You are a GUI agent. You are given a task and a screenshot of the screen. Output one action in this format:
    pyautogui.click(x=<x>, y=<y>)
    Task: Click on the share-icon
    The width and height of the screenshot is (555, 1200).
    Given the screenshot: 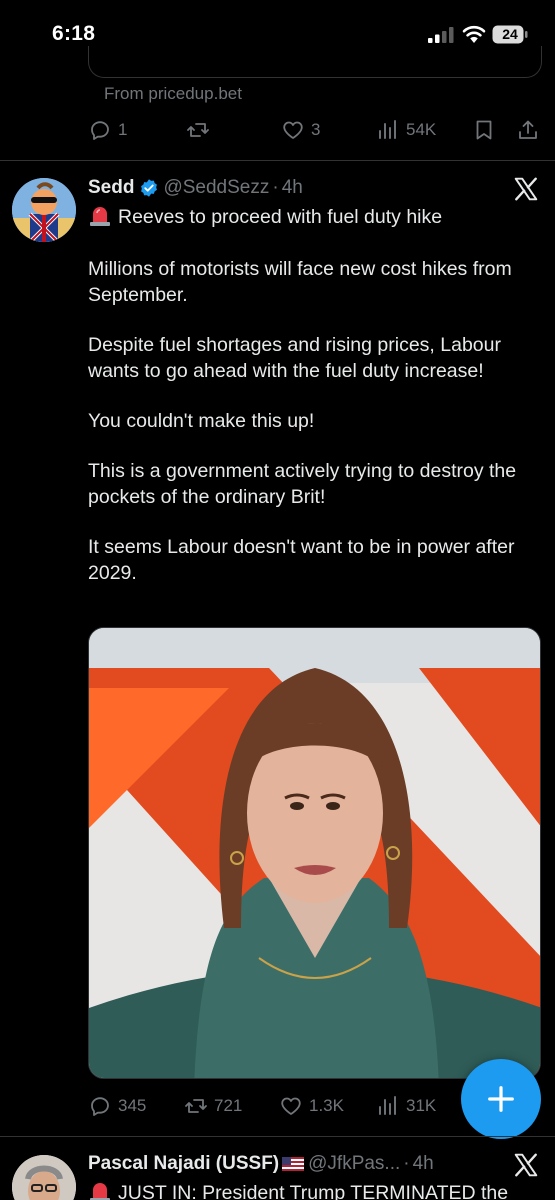 What is the action you would take?
    pyautogui.click(x=528, y=129)
    